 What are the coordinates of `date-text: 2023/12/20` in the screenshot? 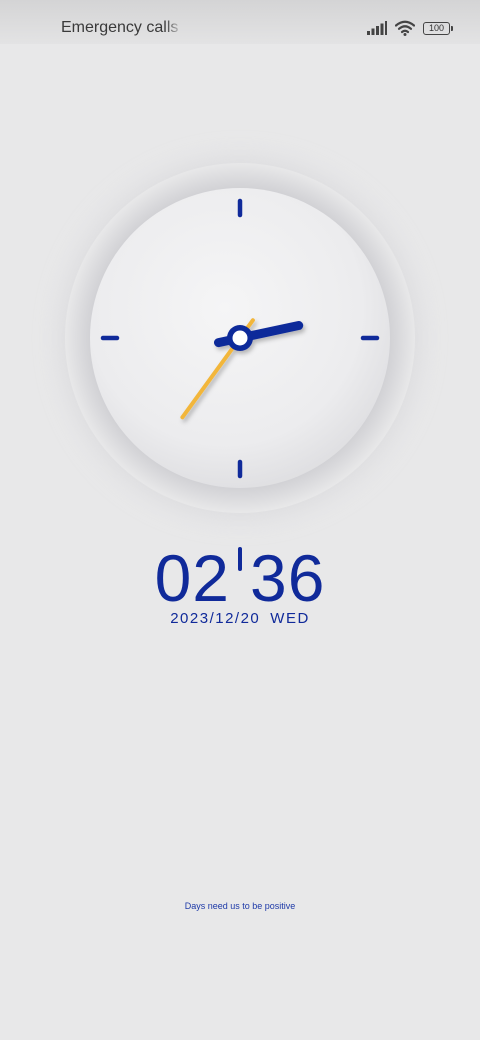 It's located at (215, 618).